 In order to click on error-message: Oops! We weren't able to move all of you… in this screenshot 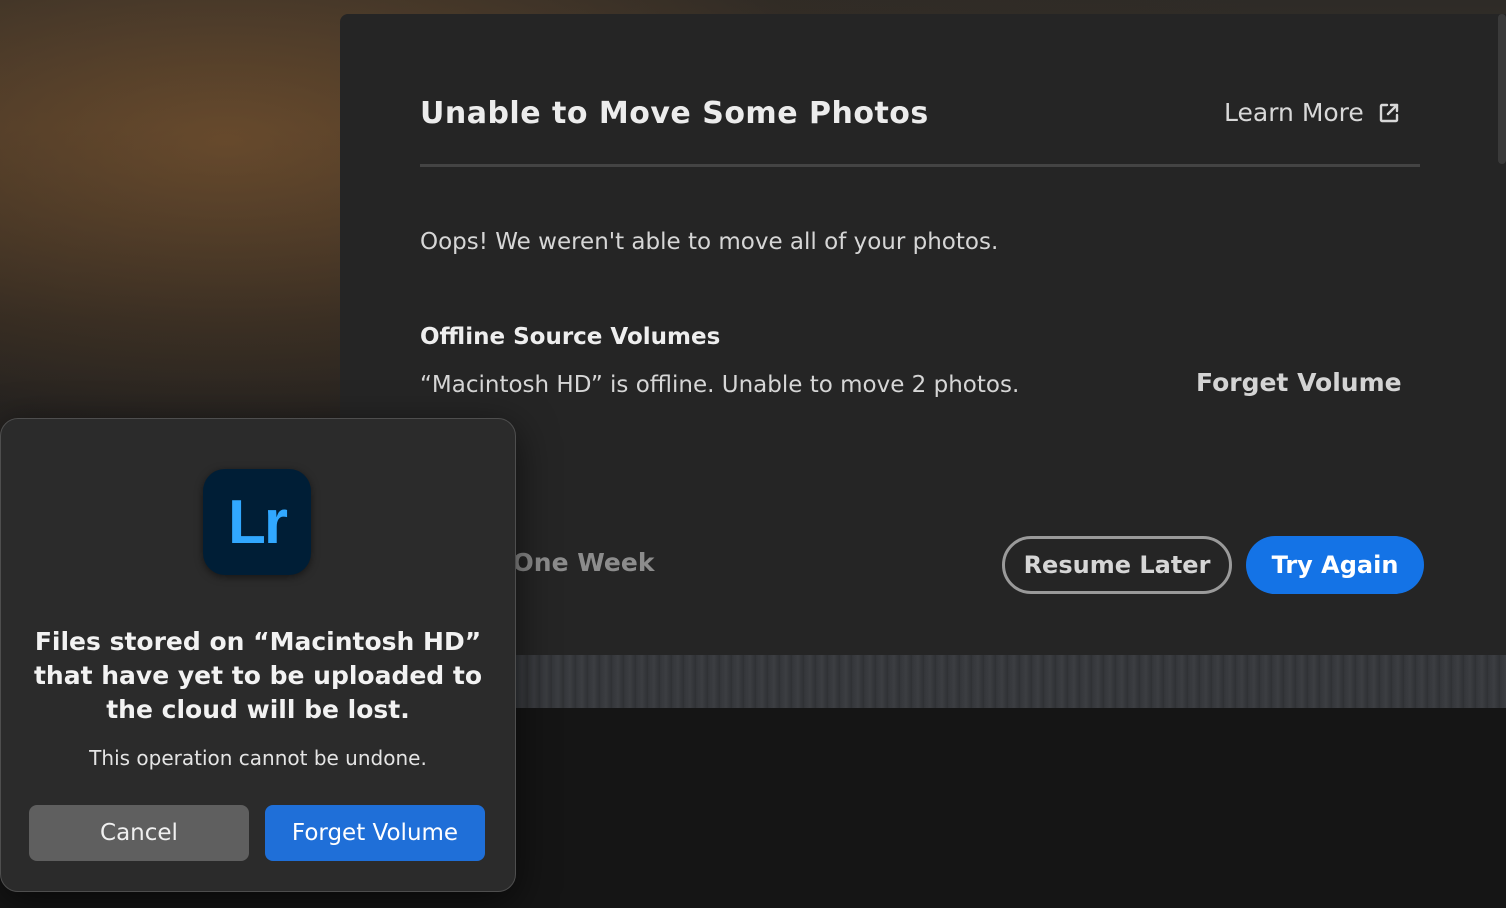, I will do `click(709, 242)`.